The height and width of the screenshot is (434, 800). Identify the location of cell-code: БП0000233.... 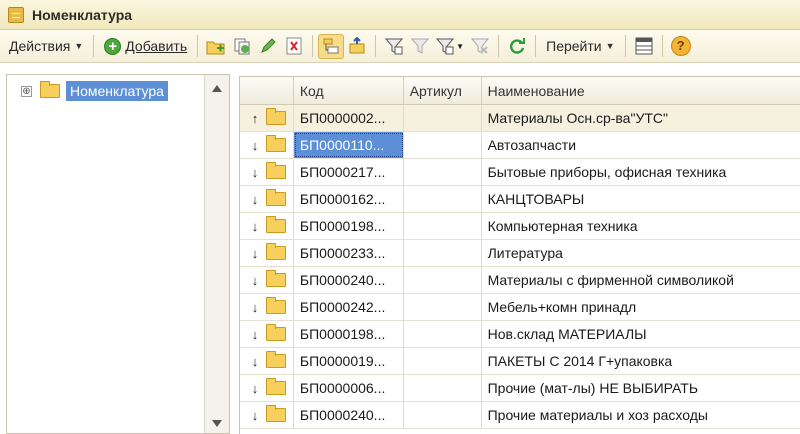
(349, 253).